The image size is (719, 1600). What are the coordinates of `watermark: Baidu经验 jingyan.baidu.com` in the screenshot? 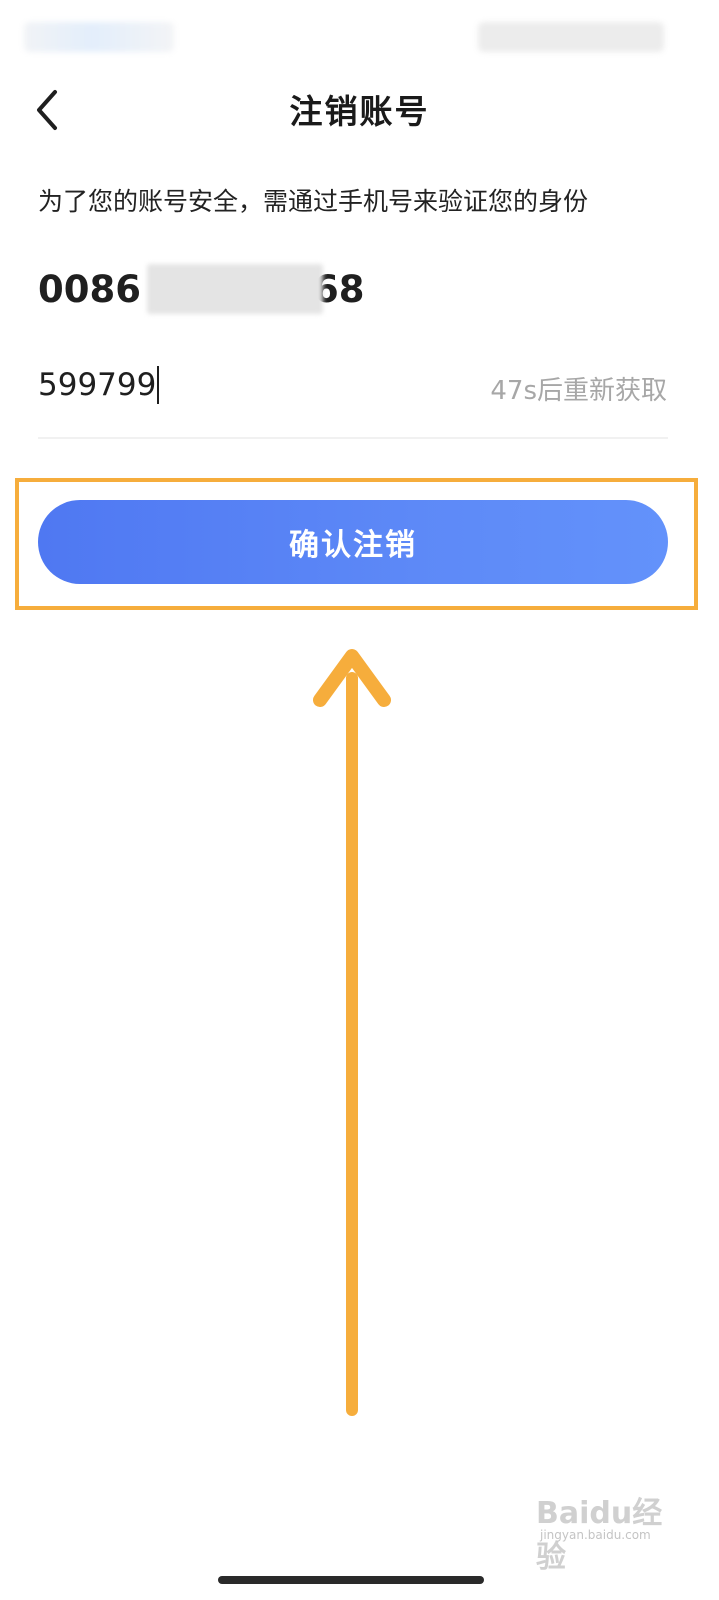 It's located at (611, 1531).